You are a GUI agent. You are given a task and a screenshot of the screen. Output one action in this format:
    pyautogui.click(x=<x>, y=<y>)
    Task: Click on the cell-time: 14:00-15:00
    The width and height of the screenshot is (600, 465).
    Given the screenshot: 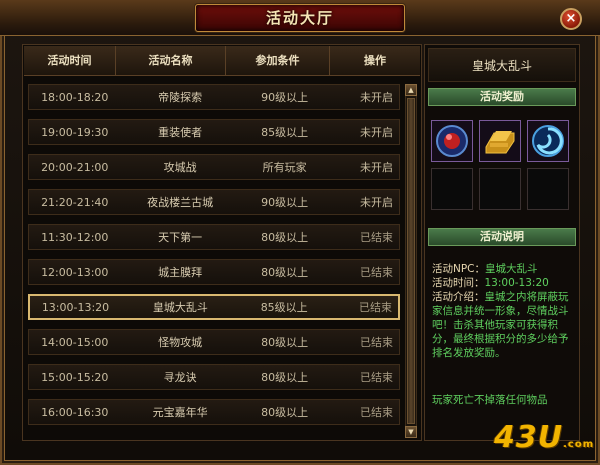 What is the action you would take?
    pyautogui.click(x=75, y=342)
    